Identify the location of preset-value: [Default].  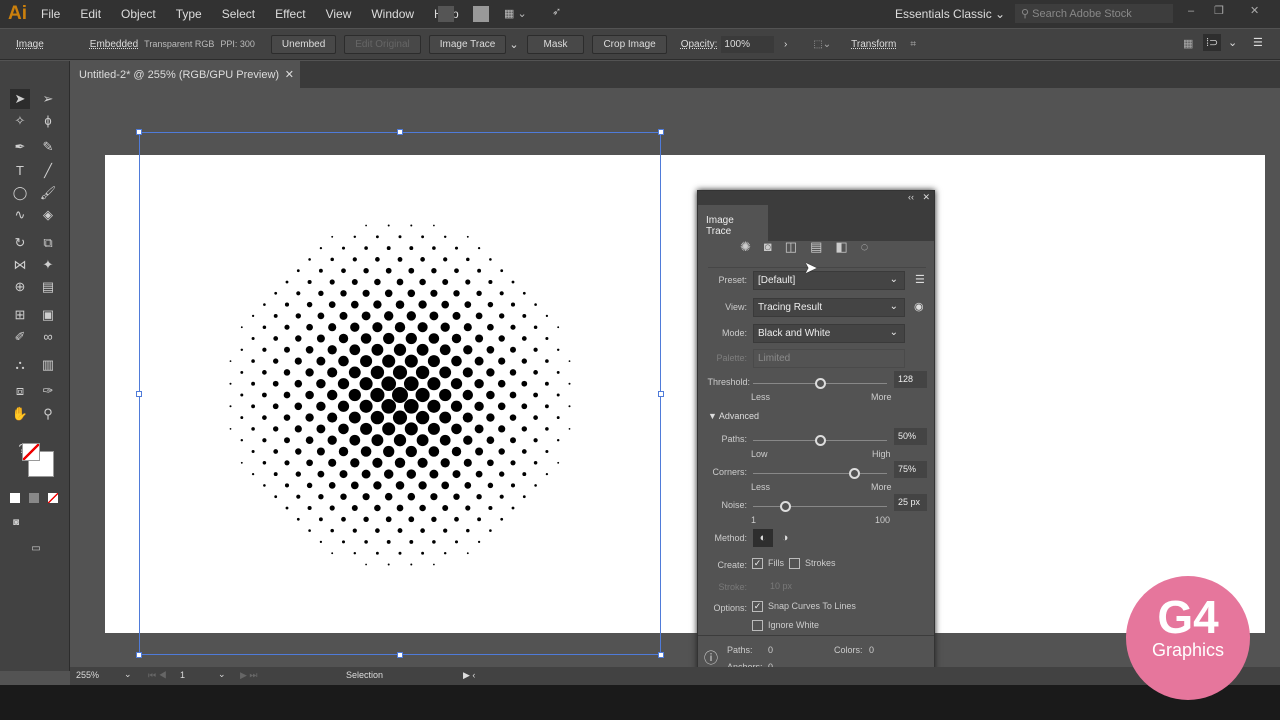
(777, 280).